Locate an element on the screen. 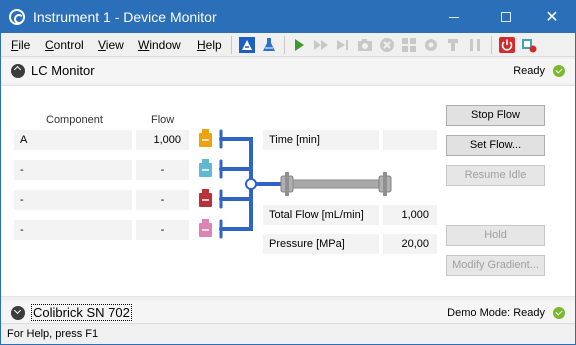 This screenshot has width=576, height=345. resume-idle-button: Resume Idle is located at coordinates (495, 175).